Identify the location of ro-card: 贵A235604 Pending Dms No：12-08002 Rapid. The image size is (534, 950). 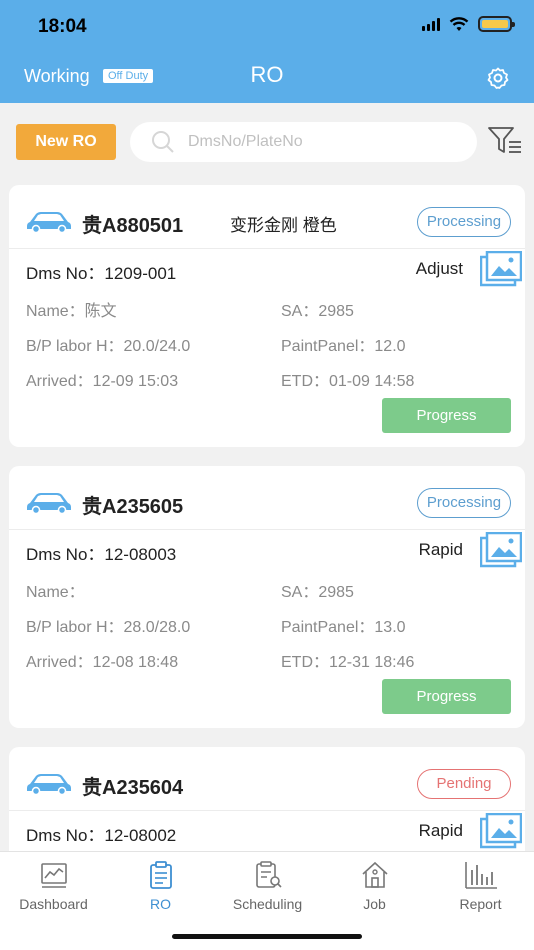
(267, 802).